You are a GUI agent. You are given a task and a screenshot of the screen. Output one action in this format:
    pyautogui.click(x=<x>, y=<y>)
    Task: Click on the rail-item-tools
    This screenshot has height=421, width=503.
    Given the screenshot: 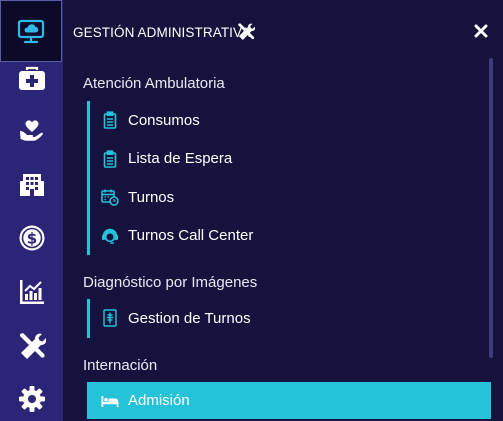 What is the action you would take?
    pyautogui.click(x=31, y=345)
    